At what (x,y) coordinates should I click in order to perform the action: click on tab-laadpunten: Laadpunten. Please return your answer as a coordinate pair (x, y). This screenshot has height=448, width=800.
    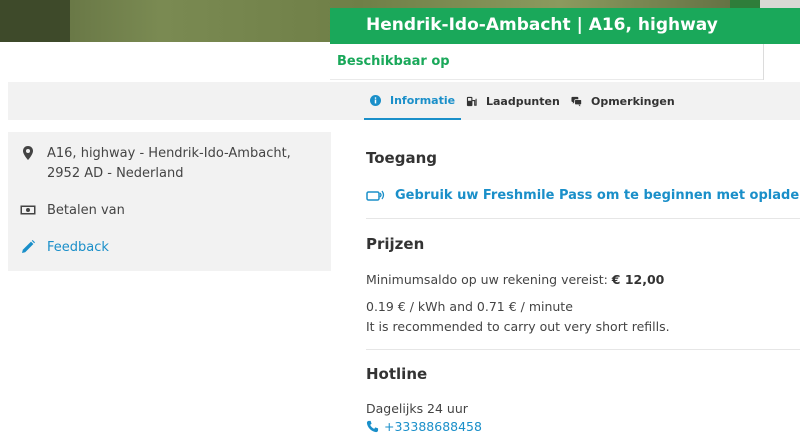
    Looking at the image, I should click on (513, 101).